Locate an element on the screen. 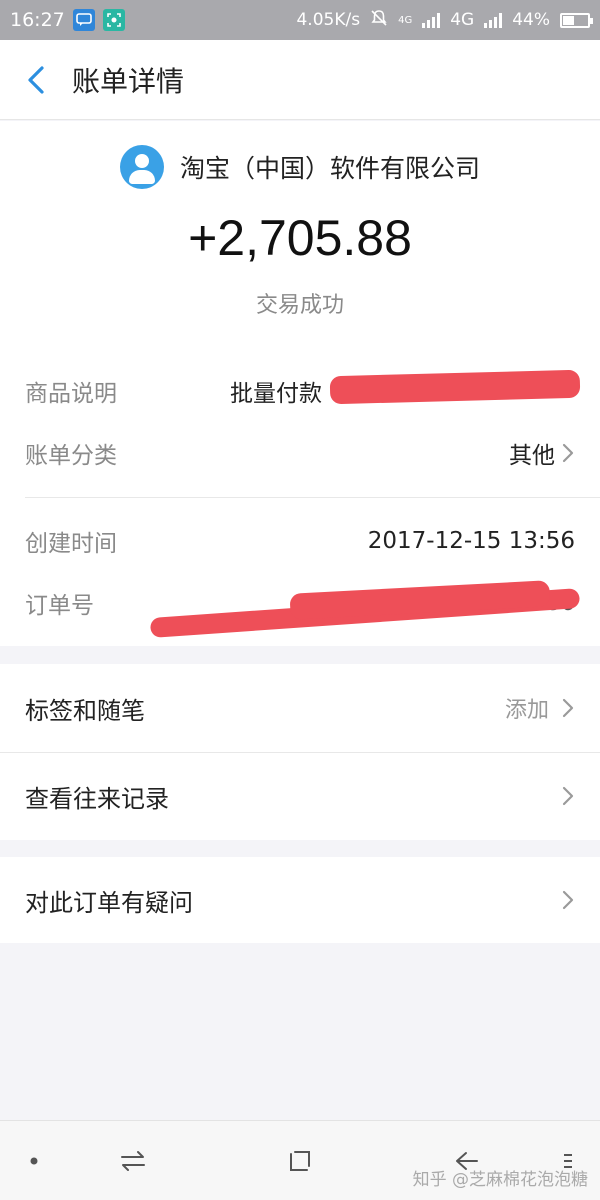 The image size is (600, 1200). merchant-avatar is located at coordinates (141, 167).